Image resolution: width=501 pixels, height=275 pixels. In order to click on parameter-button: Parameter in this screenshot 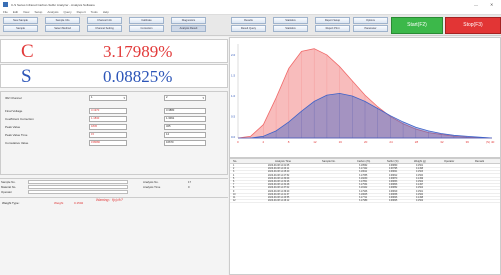, I will do `click(370, 28)`.